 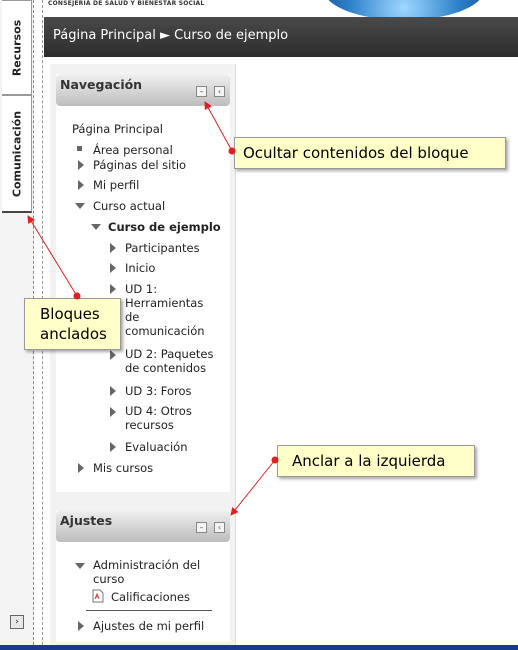 What do you see at coordinates (139, 165) in the screenshot?
I see `nav-site-pages: Páginas del sitio` at bounding box center [139, 165].